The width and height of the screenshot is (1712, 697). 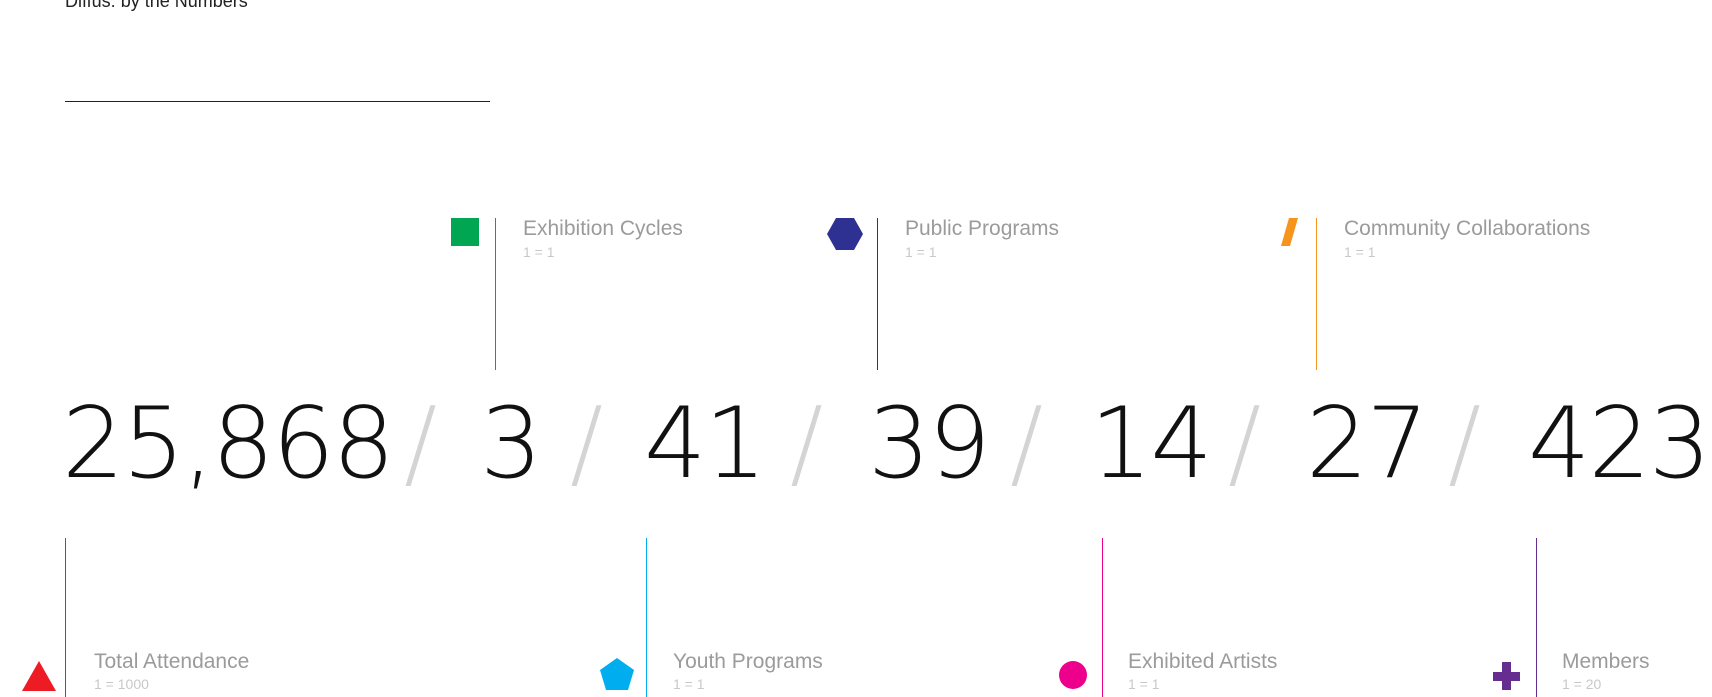 I want to click on public-programs-line, so click(x=877, y=294).